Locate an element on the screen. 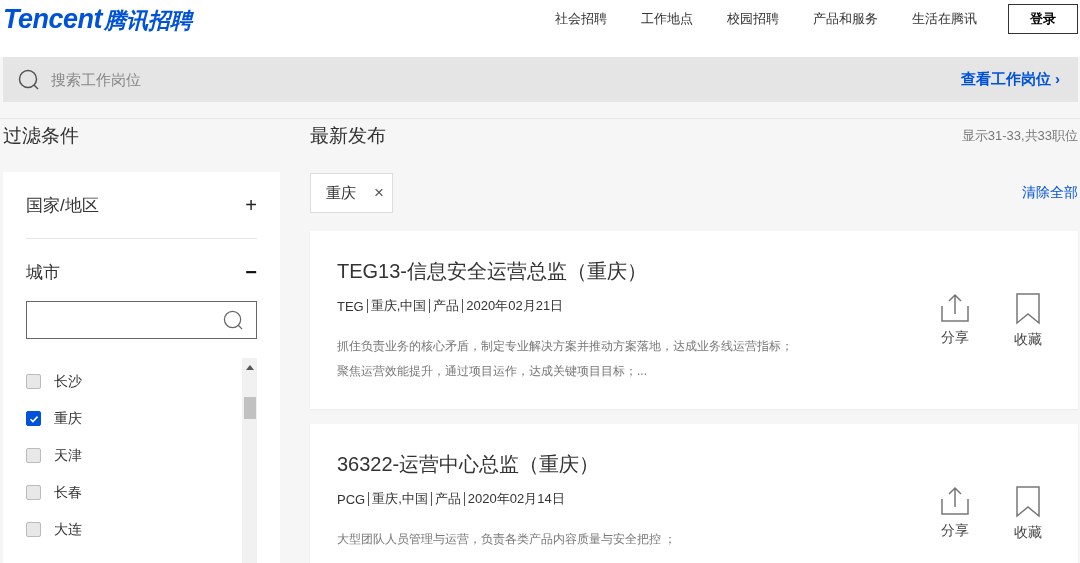 This screenshot has width=1080, height=563. job-meta: PCG is located at coordinates (351, 499).